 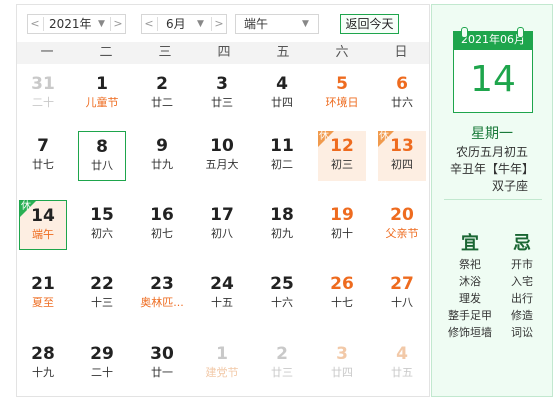 What do you see at coordinates (162, 233) in the screenshot?
I see `lunar-label: 初七` at bounding box center [162, 233].